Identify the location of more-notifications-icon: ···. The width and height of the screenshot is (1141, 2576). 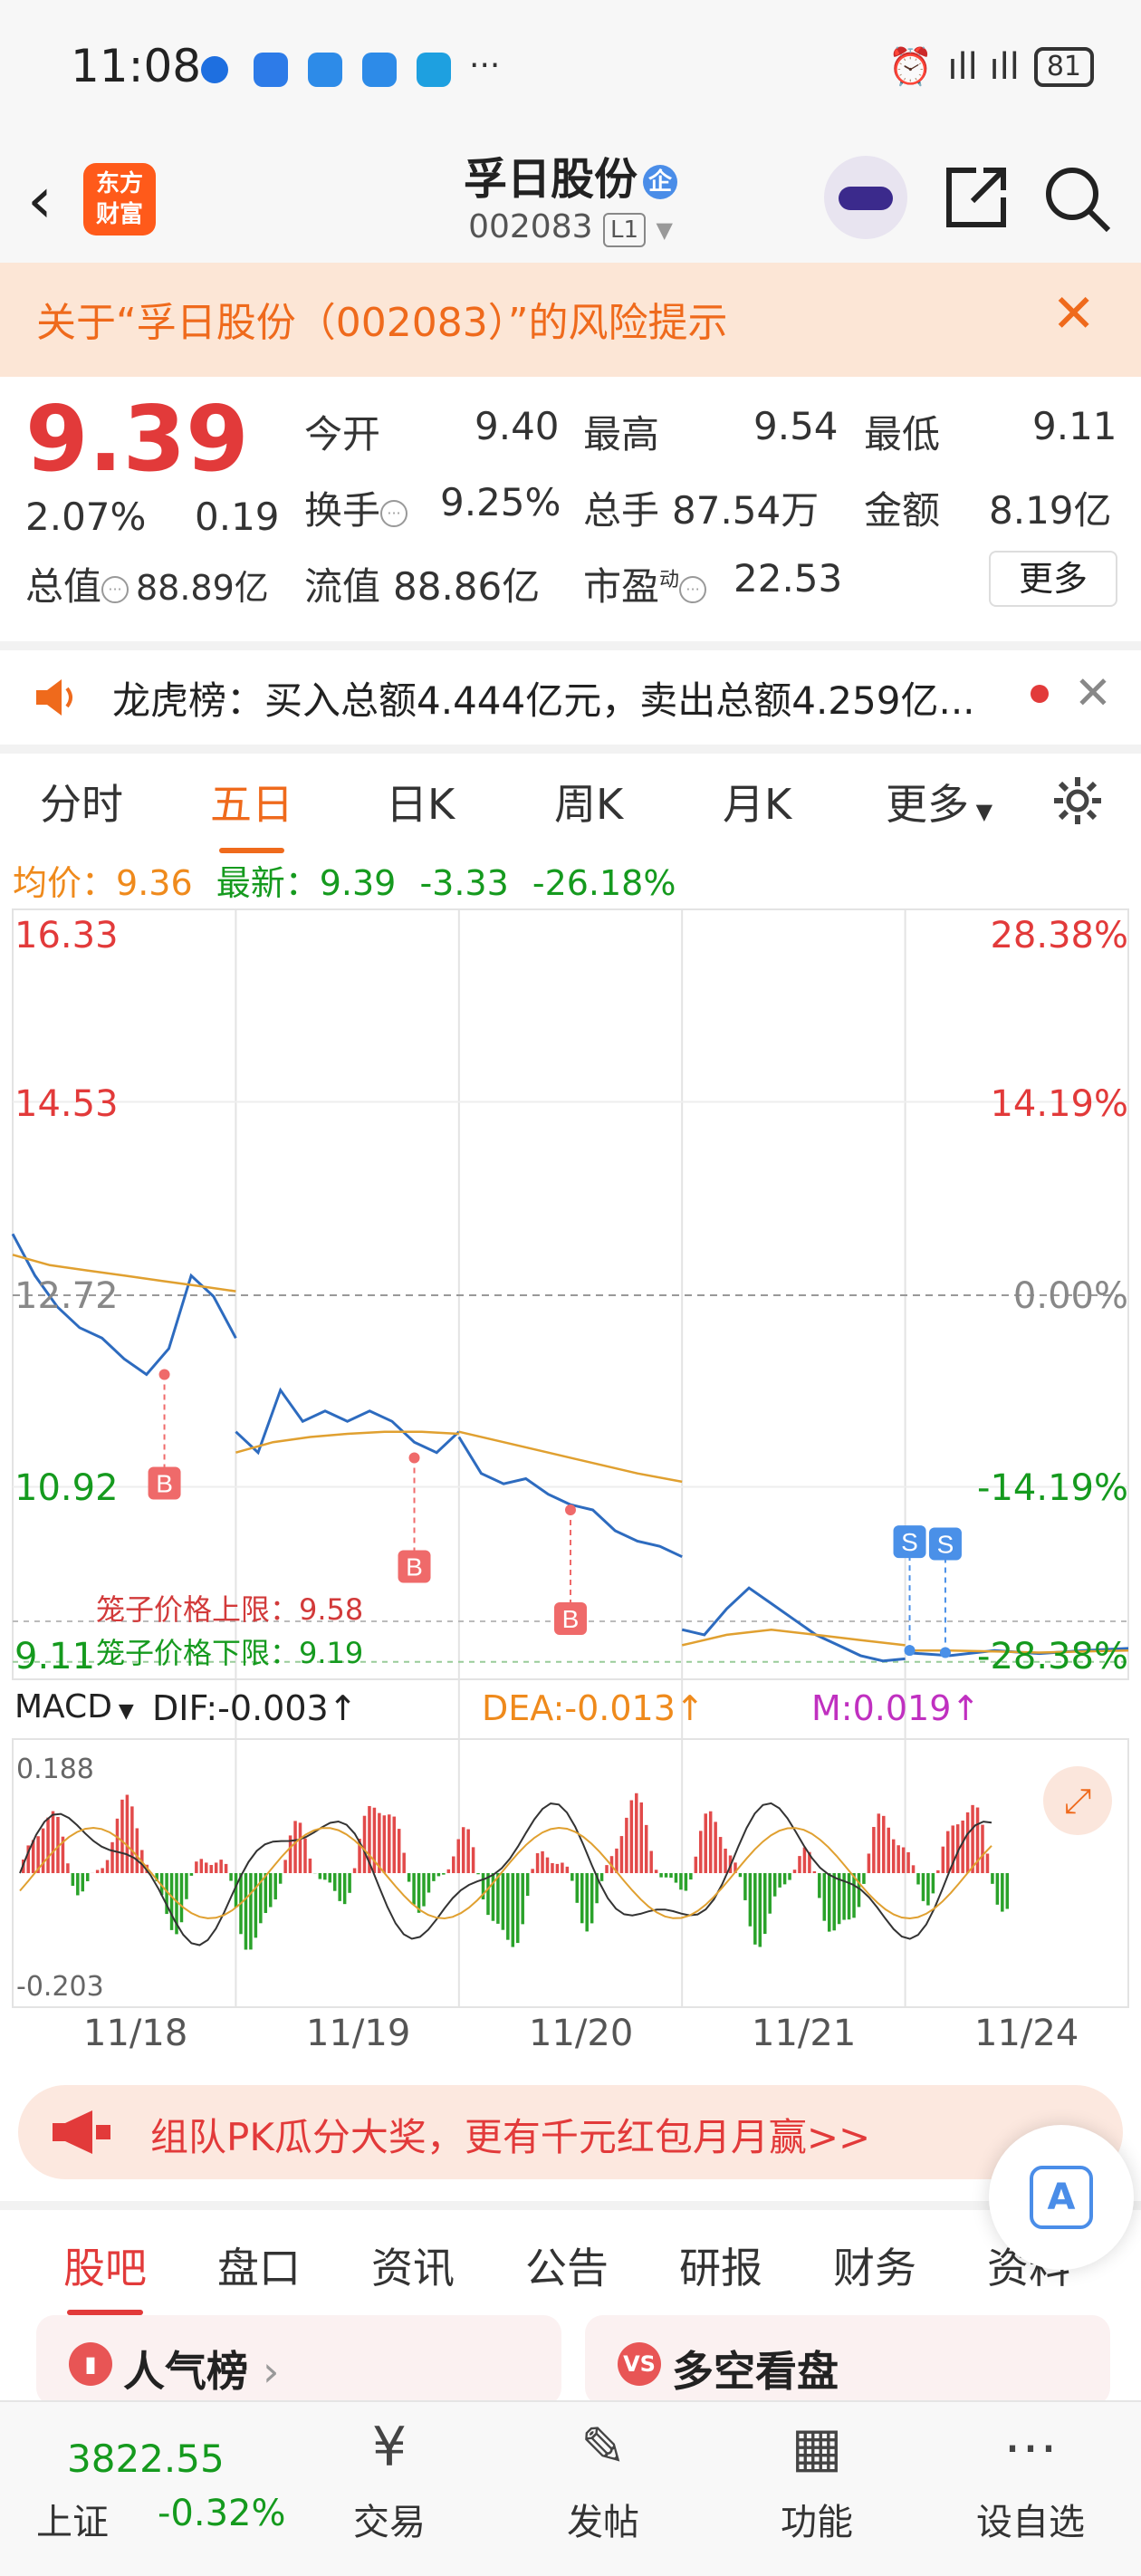
(485, 65).